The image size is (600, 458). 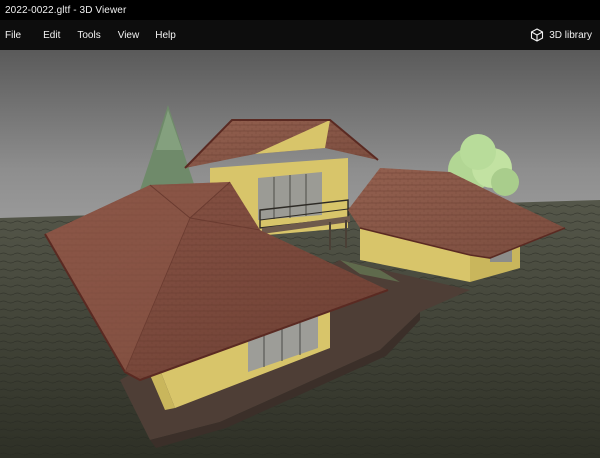 What do you see at coordinates (300, 10) in the screenshot?
I see `title-bar: 2022-0022.gltf - 3D Viewer` at bounding box center [300, 10].